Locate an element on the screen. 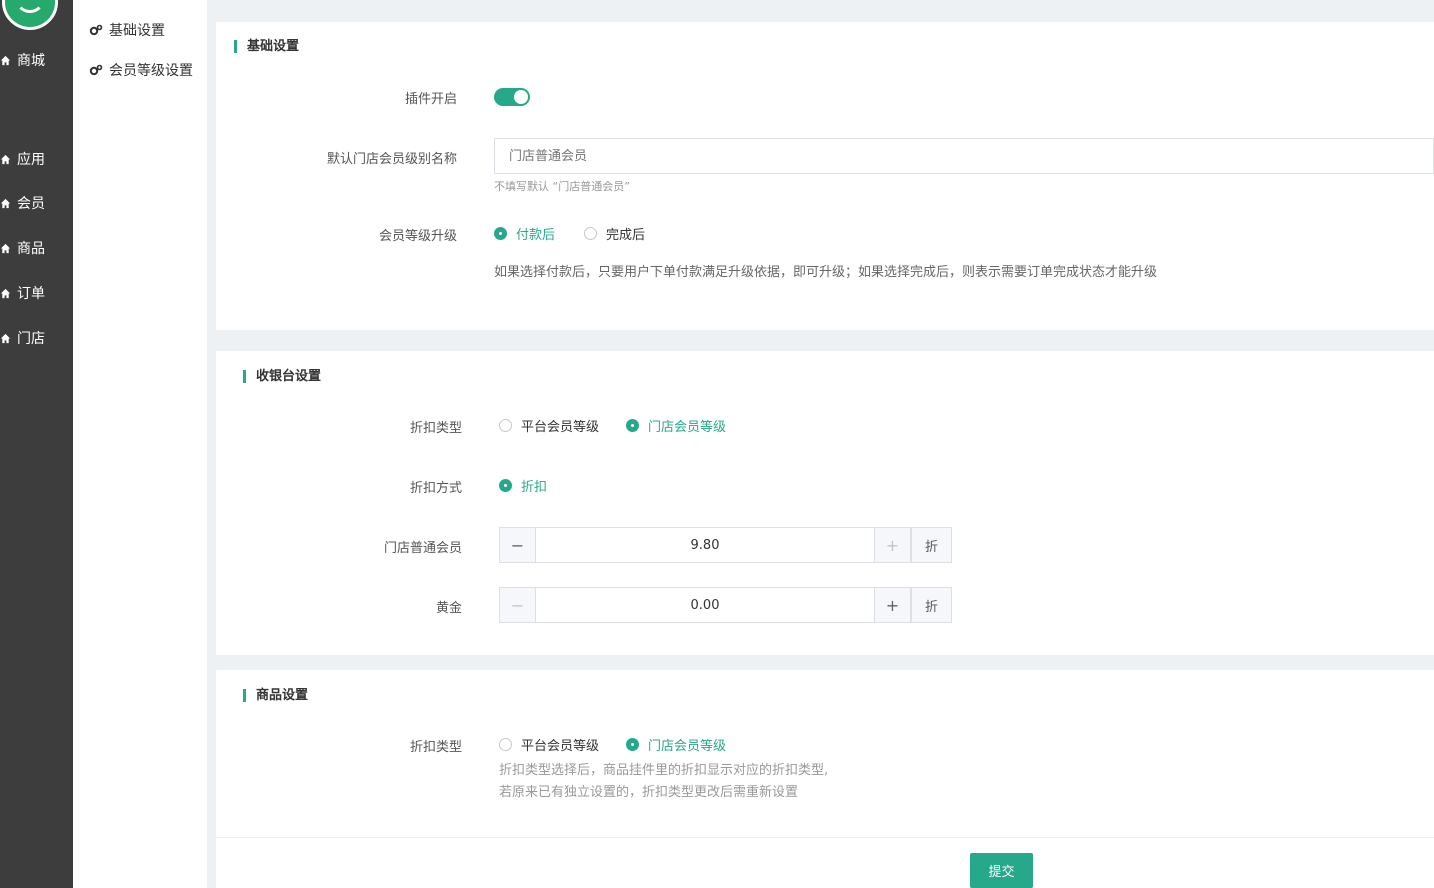 This screenshot has width=1434, height=888. goods-store-level-radio: 门店会员等级 is located at coordinates (676, 744).